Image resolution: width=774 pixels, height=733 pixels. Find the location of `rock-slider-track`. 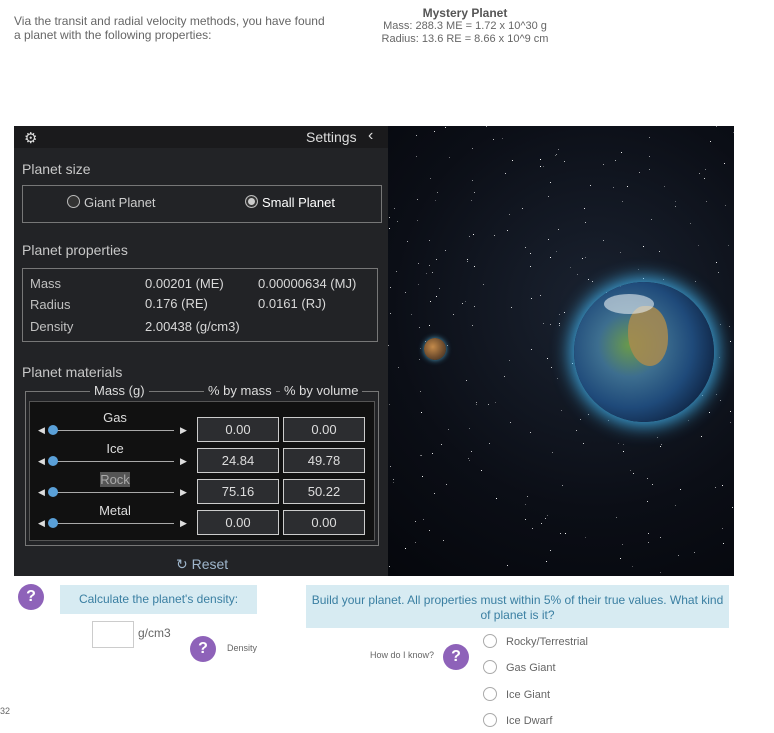

rock-slider-track is located at coordinates (115, 492).